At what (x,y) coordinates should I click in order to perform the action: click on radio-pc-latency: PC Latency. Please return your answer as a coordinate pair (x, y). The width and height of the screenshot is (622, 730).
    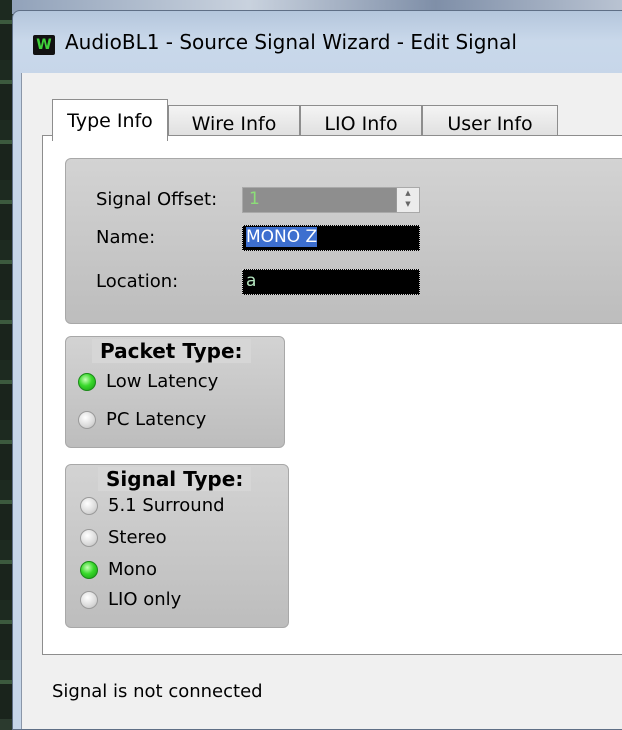
    Looking at the image, I should click on (142, 419).